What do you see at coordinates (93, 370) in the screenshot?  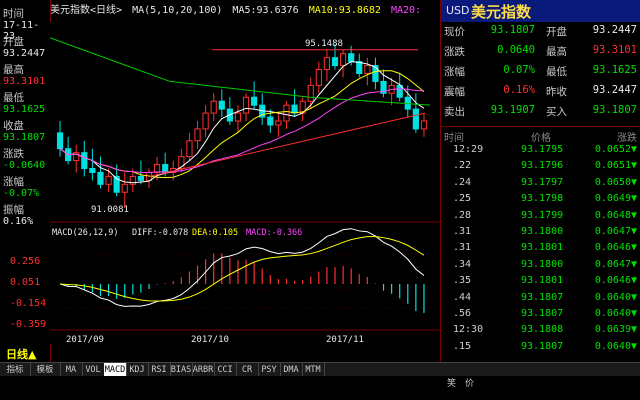 I see `tab-vol: VOL` at bounding box center [93, 370].